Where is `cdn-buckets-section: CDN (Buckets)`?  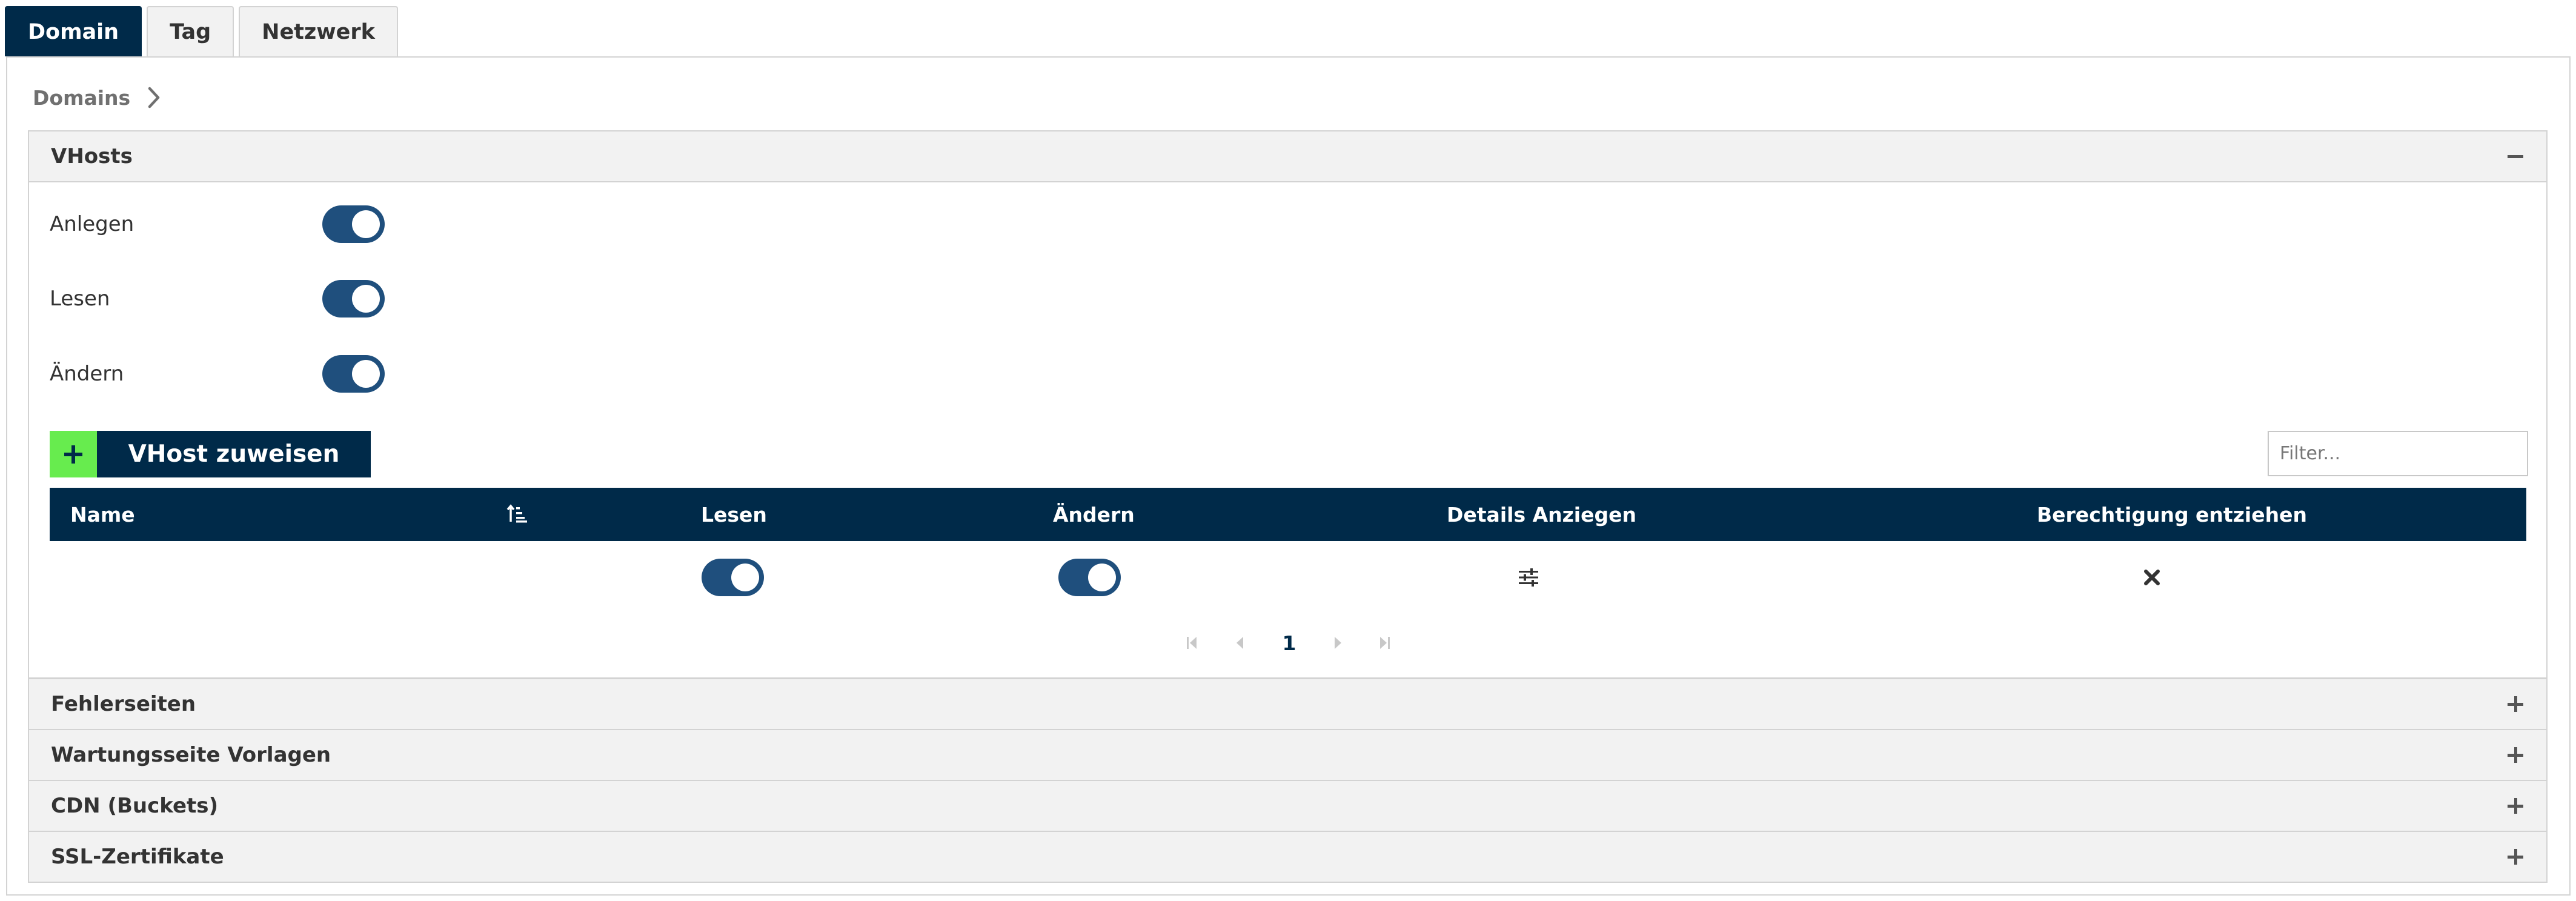
cdn-buckets-section: CDN (Buckets) is located at coordinates (1288, 806).